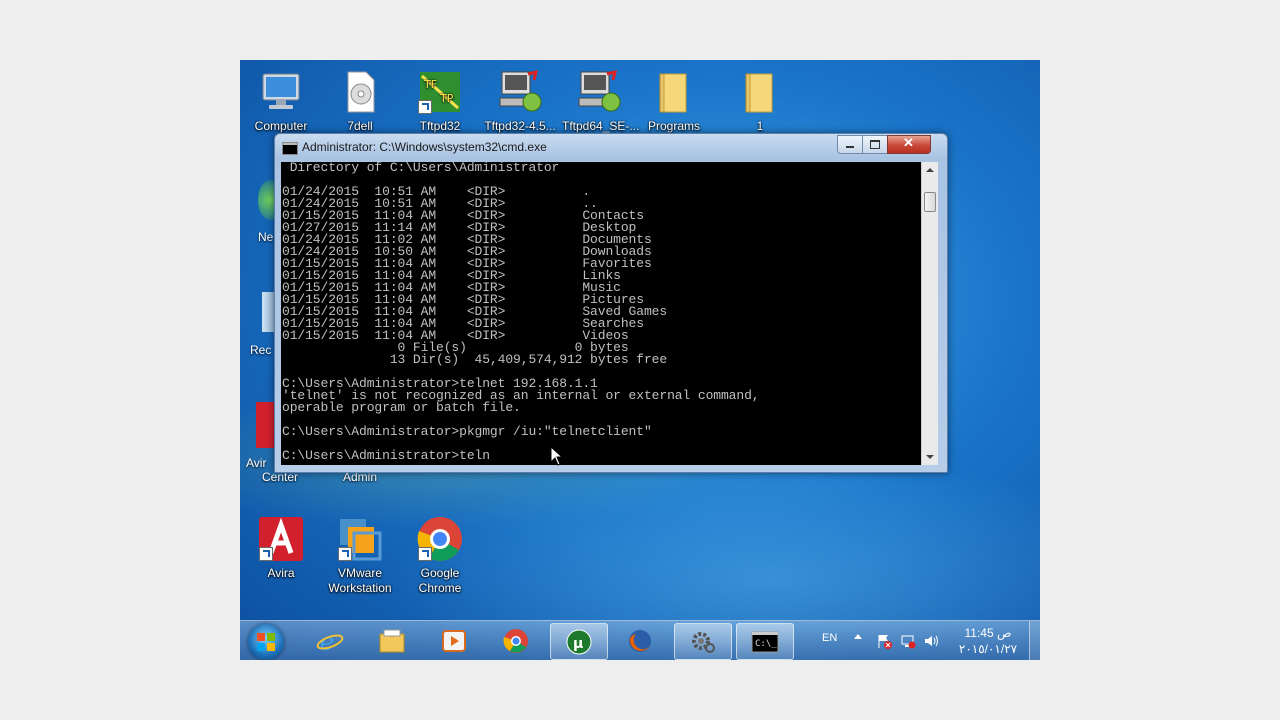 The width and height of the screenshot is (1280, 720). I want to click on desktop-icon-label: Tftpd32, so click(440, 126).